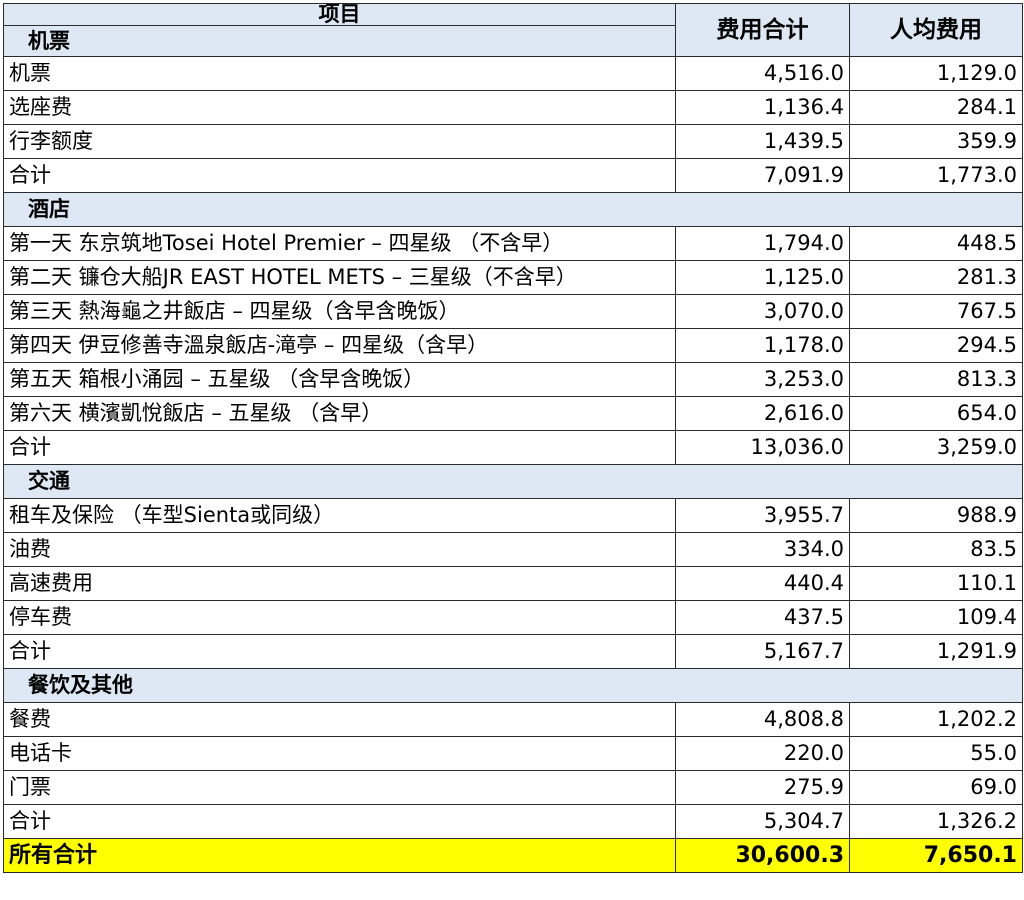 Image resolution: width=1024 pixels, height=900 pixels. I want to click on header-per-person: 人均费用, so click(936, 30).